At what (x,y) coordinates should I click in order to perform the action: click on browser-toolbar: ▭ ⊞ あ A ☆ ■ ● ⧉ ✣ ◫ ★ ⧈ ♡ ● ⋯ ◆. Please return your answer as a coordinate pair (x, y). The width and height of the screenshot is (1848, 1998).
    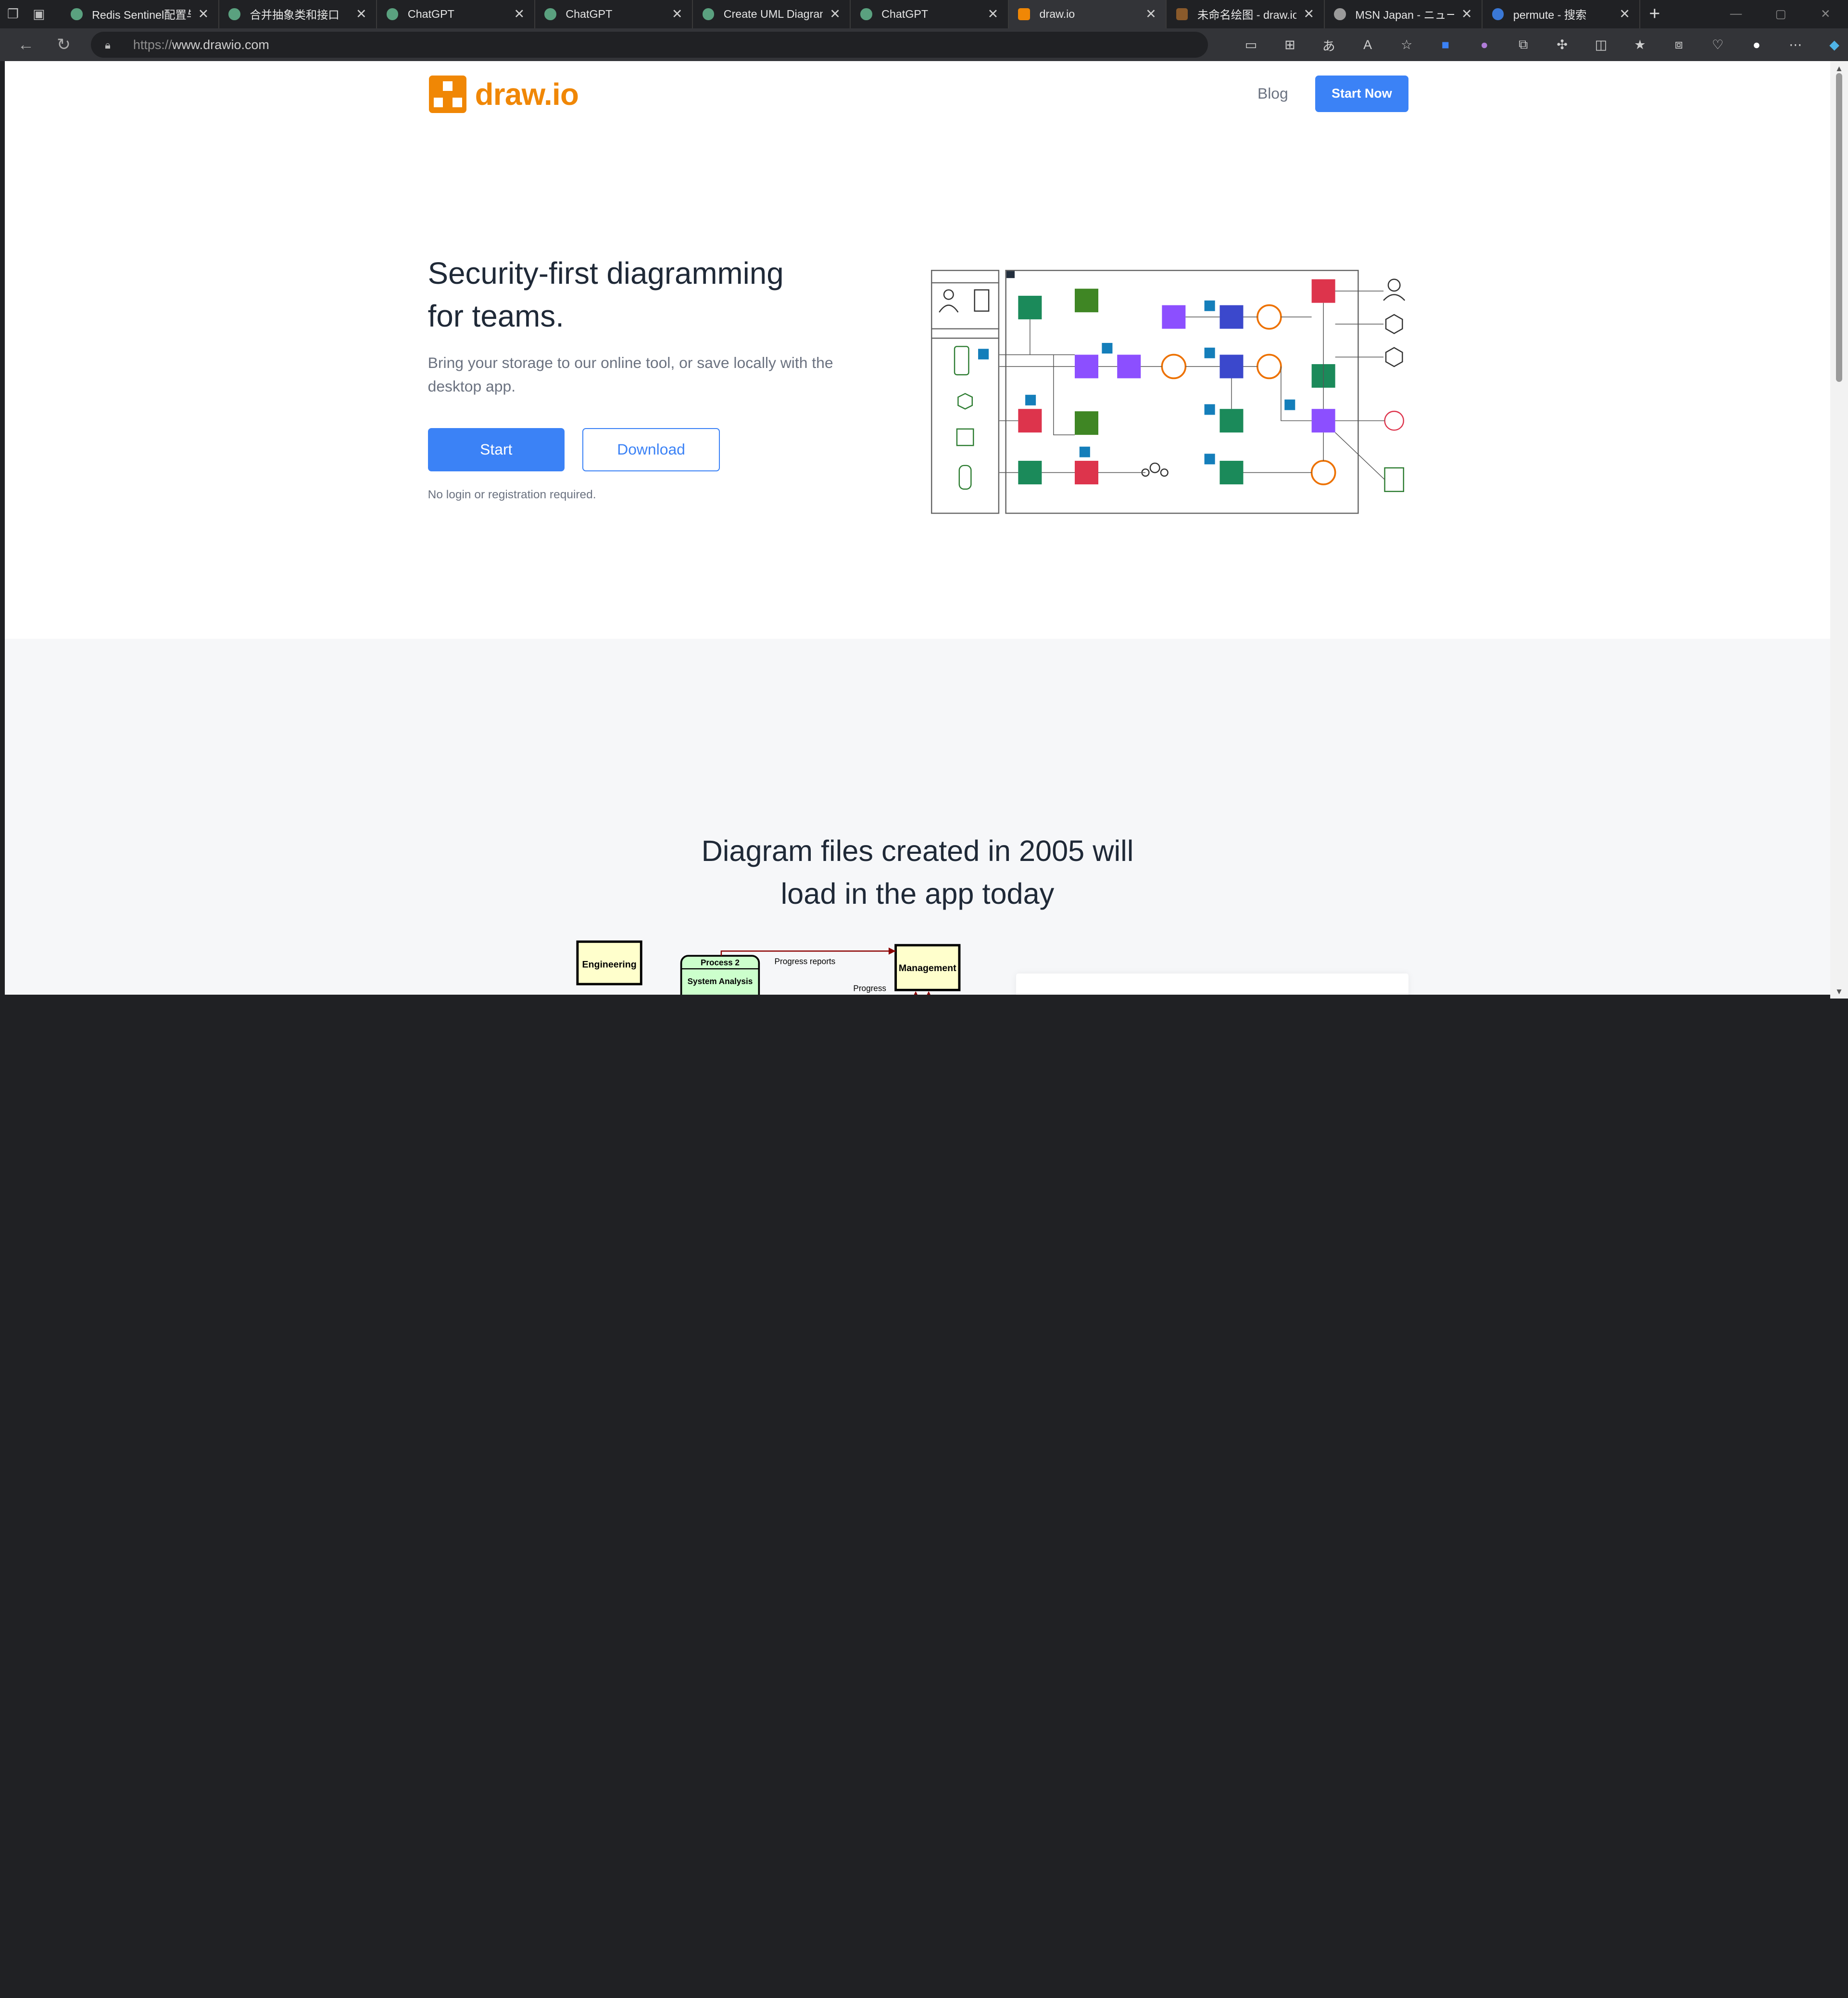
    Looking at the image, I should click on (1540, 45).